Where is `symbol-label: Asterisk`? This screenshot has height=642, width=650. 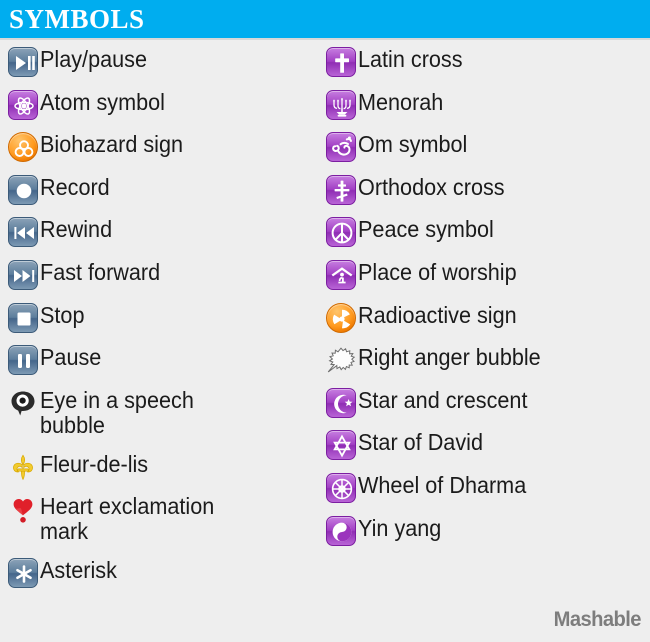
symbol-label: Asterisk is located at coordinates (78, 570).